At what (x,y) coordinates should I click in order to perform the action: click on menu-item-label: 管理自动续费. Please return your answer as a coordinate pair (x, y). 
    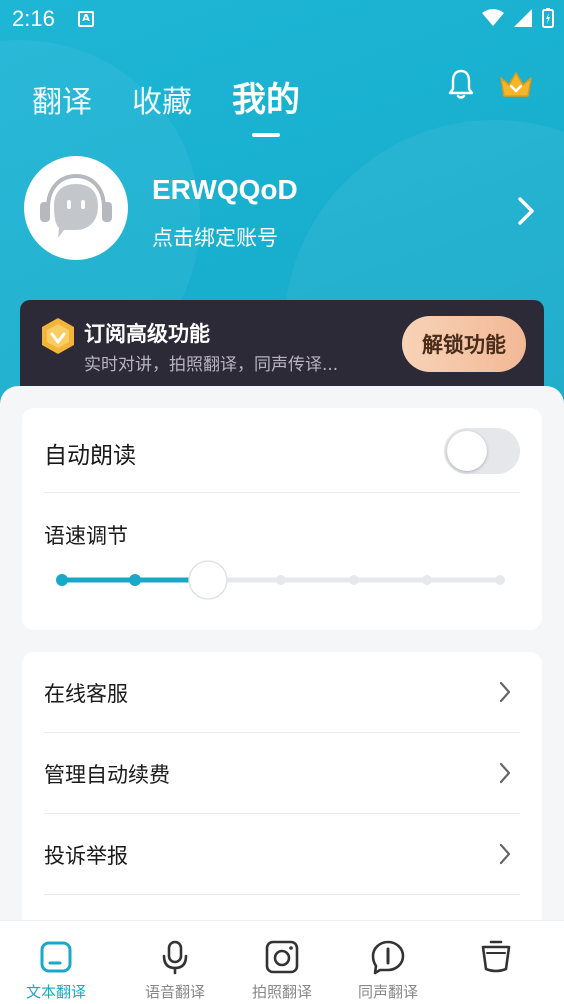
    Looking at the image, I should click on (107, 775).